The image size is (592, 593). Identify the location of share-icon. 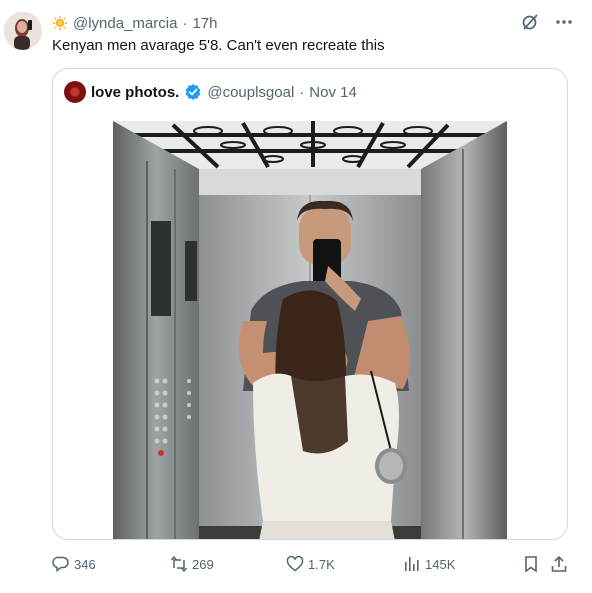
(559, 563).